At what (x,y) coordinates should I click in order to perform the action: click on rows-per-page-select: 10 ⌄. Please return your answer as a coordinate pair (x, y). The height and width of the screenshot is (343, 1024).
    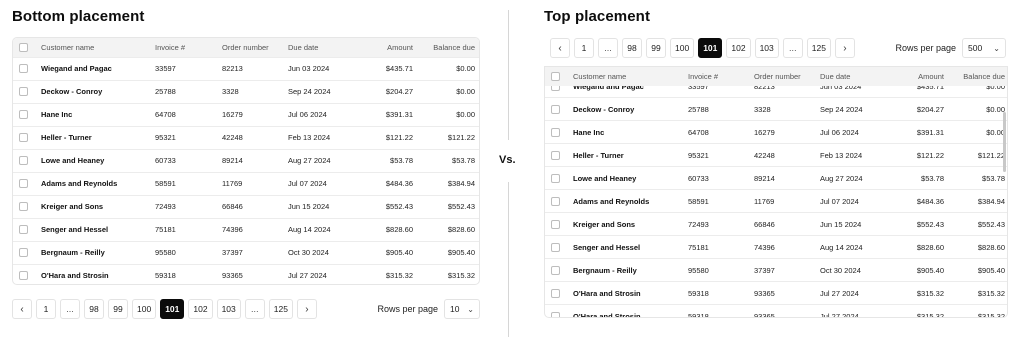
    Looking at the image, I should click on (462, 309).